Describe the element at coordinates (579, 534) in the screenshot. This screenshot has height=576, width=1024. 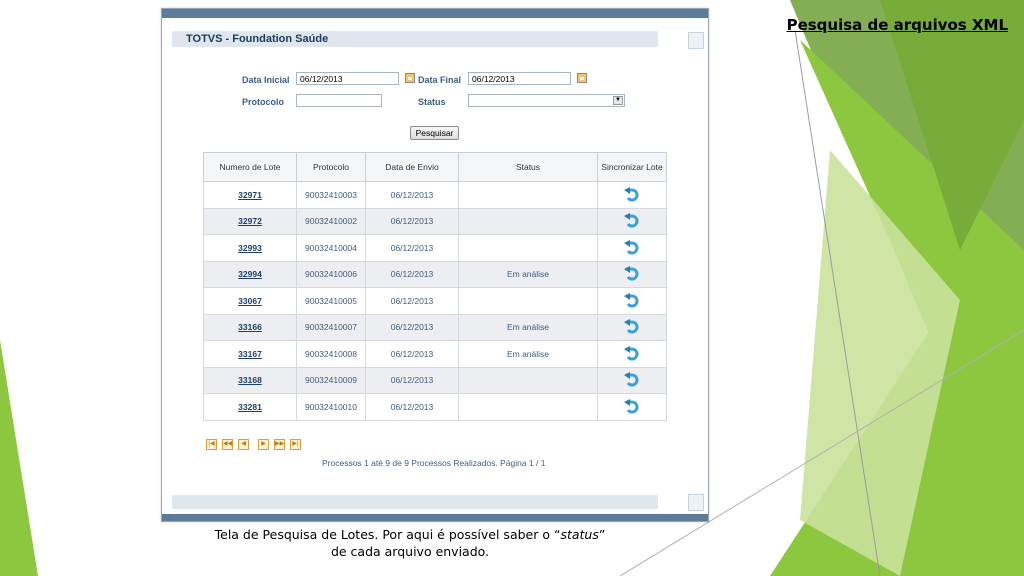
I see `caption-emphasis: status` at that location.